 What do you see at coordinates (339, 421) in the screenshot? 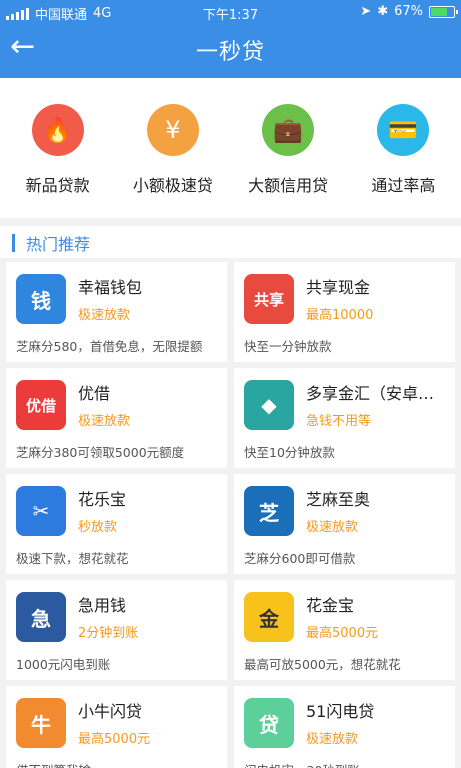
I see `product-tag: 急钱不用等` at bounding box center [339, 421].